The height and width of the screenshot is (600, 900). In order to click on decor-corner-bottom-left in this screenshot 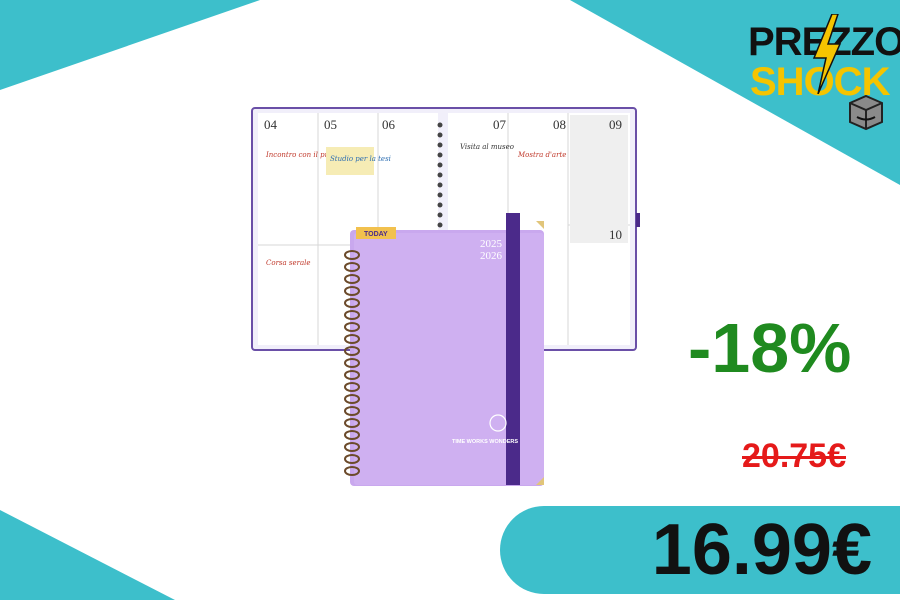, I will do `click(87, 555)`.